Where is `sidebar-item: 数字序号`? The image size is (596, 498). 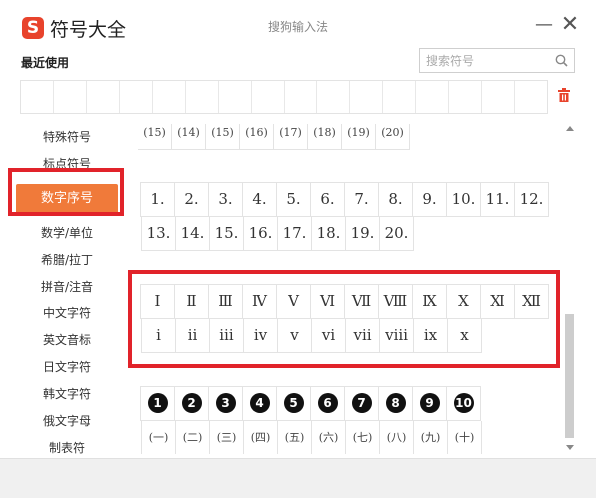
sidebar-item: 数字序号 is located at coordinates (67, 198).